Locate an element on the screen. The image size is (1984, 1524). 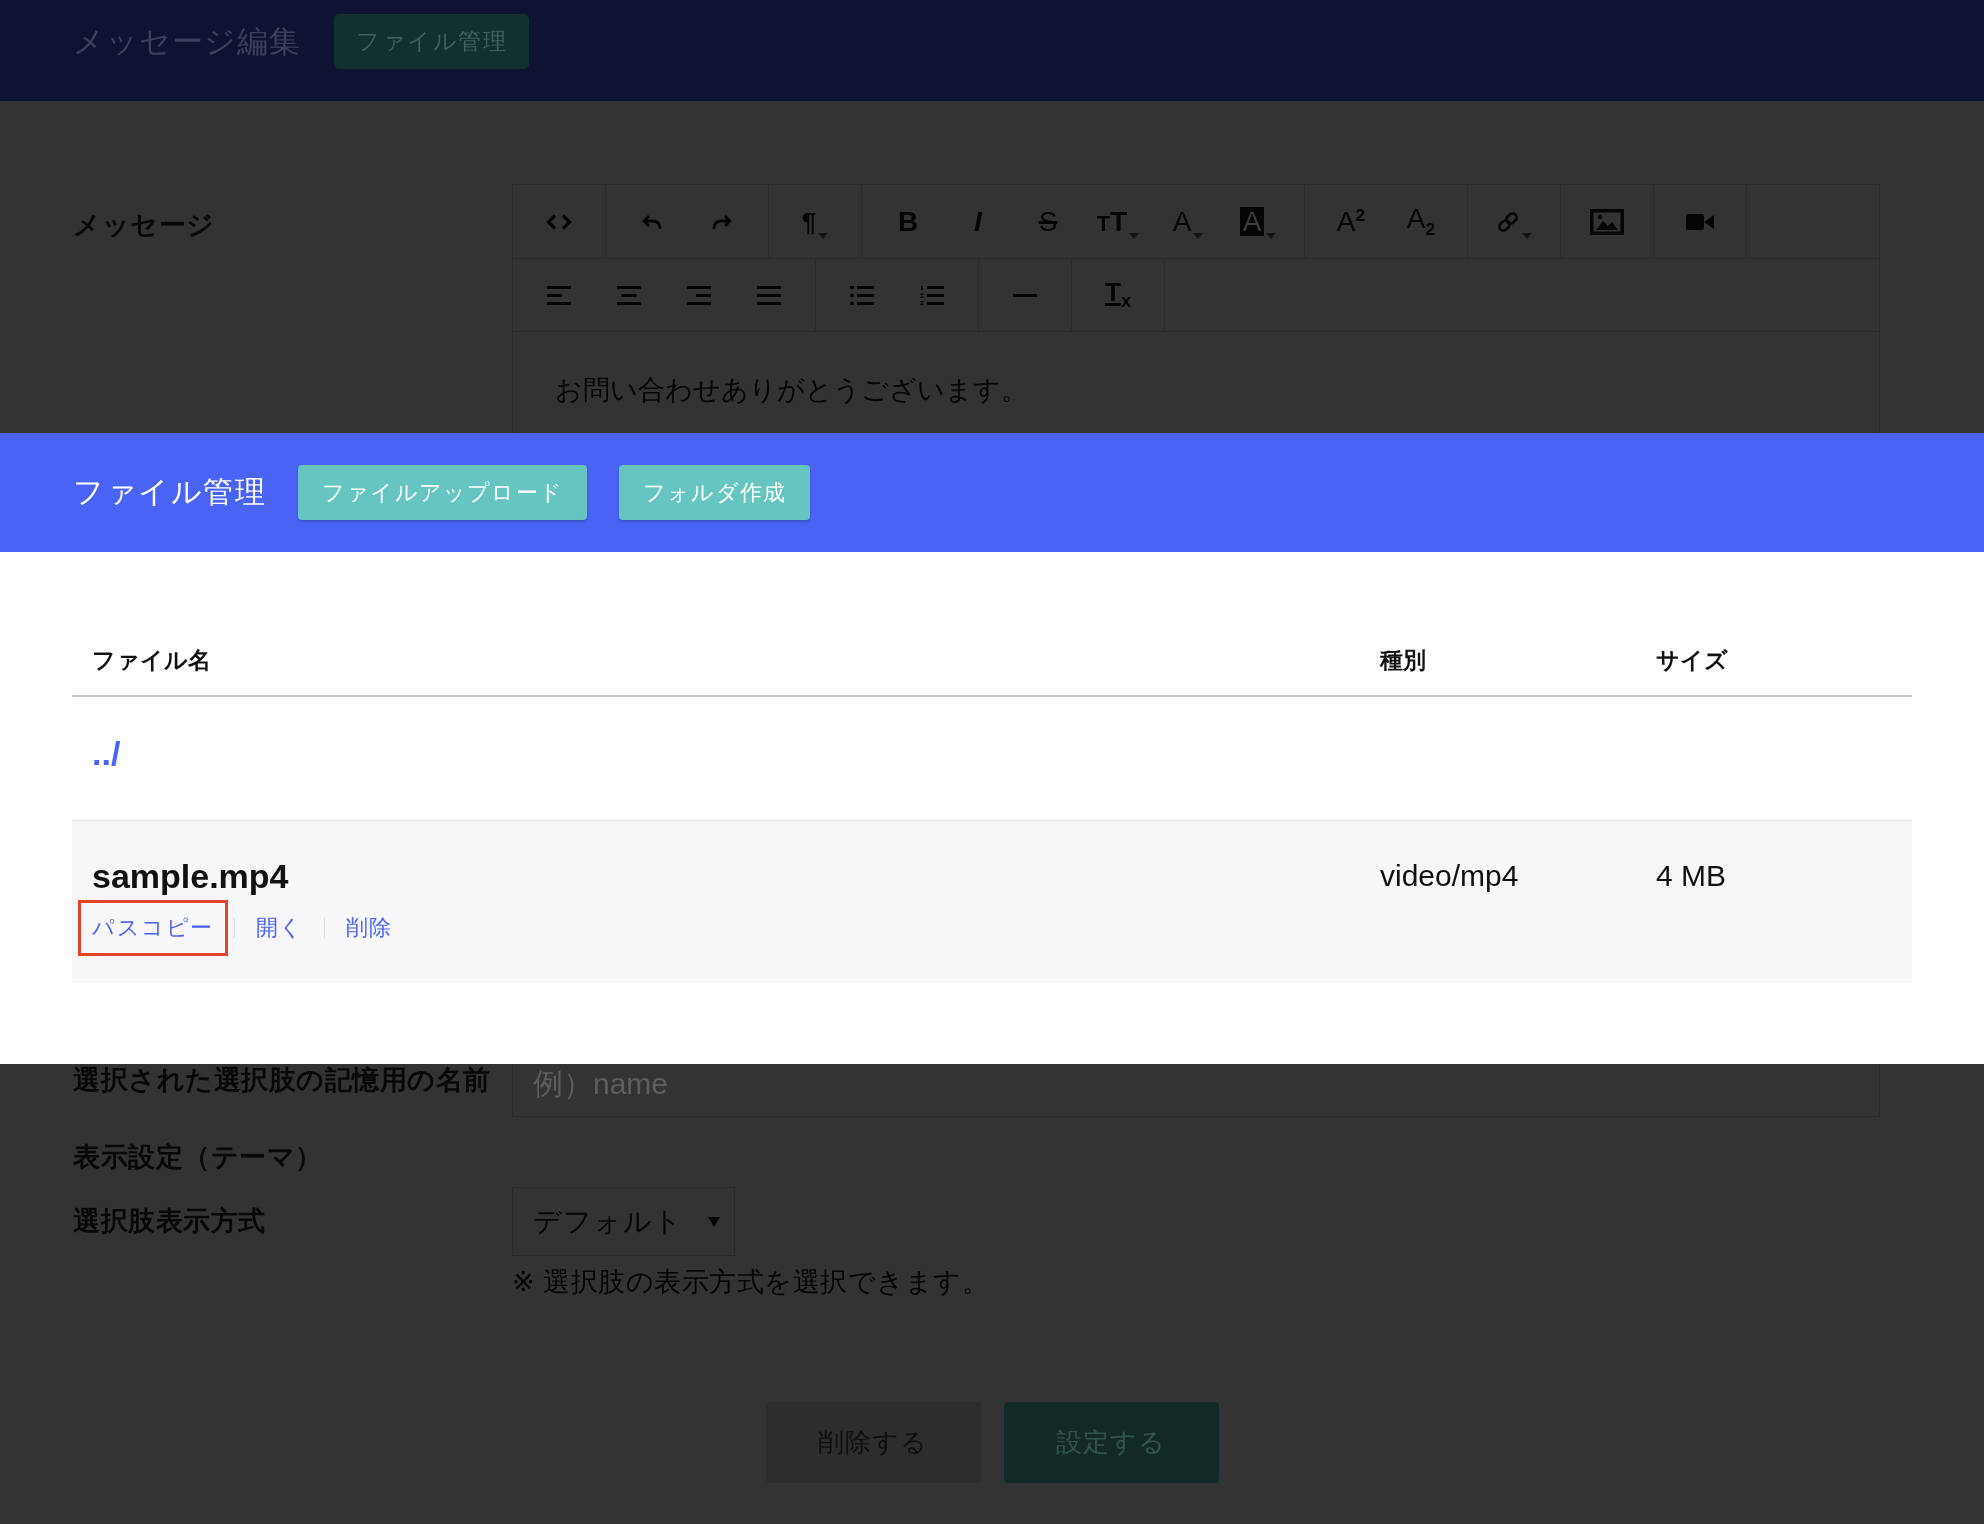
modal-button: フォルダ作成 is located at coordinates (715, 492).